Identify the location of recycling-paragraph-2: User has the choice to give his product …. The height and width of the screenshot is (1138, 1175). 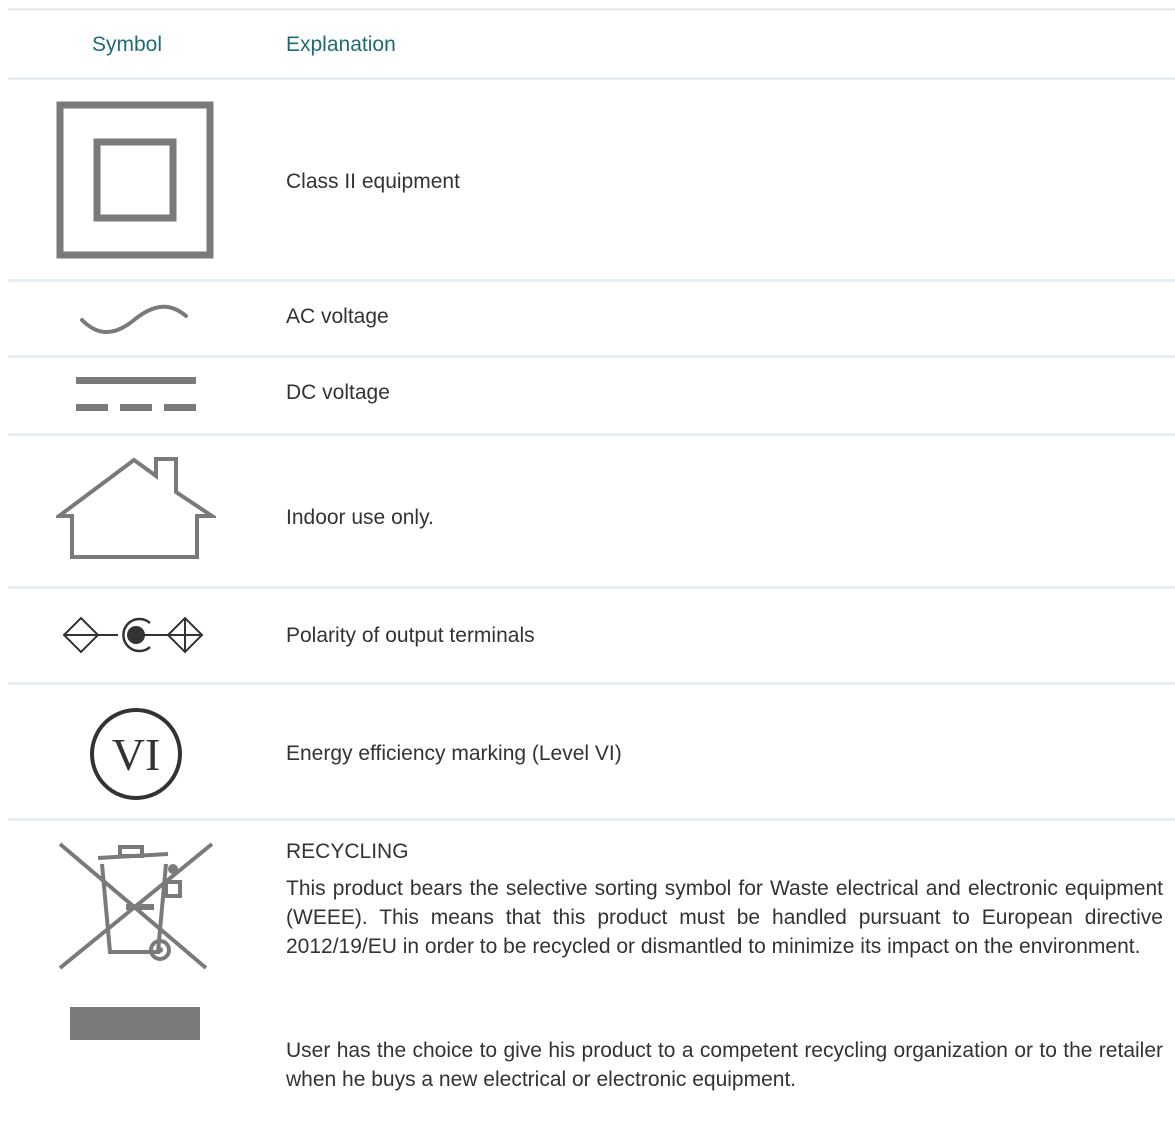
(724, 1065).